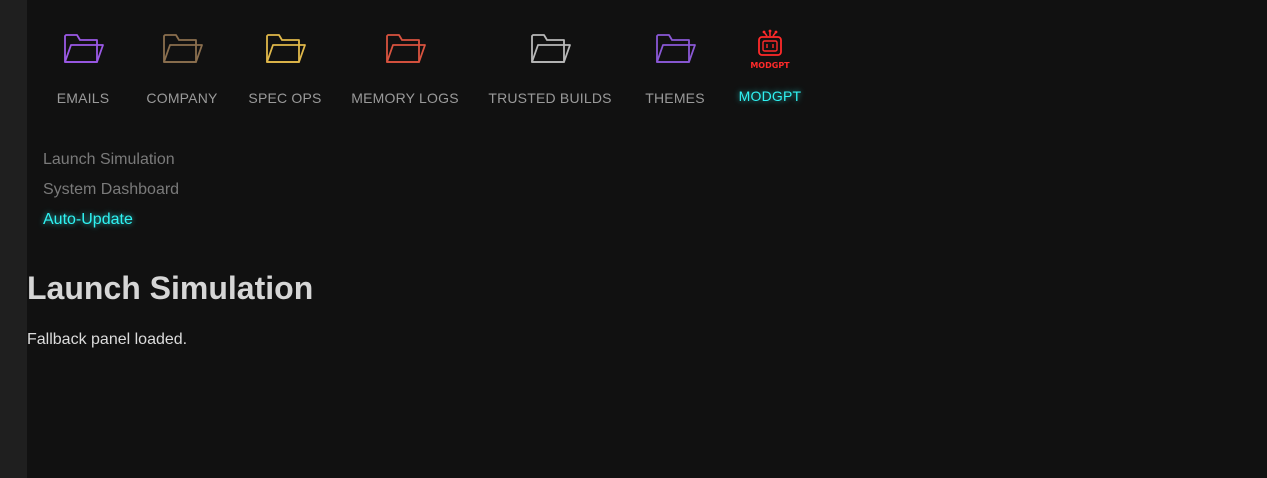  I want to click on folder-spec-ops: SPEC OPS, so click(285, 69).